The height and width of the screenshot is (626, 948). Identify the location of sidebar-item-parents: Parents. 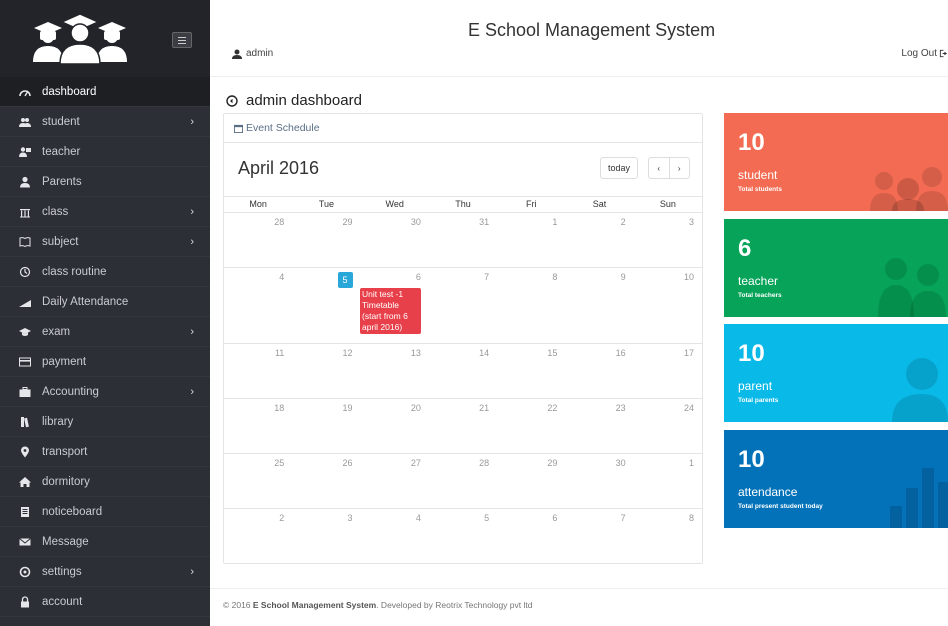
(105, 182).